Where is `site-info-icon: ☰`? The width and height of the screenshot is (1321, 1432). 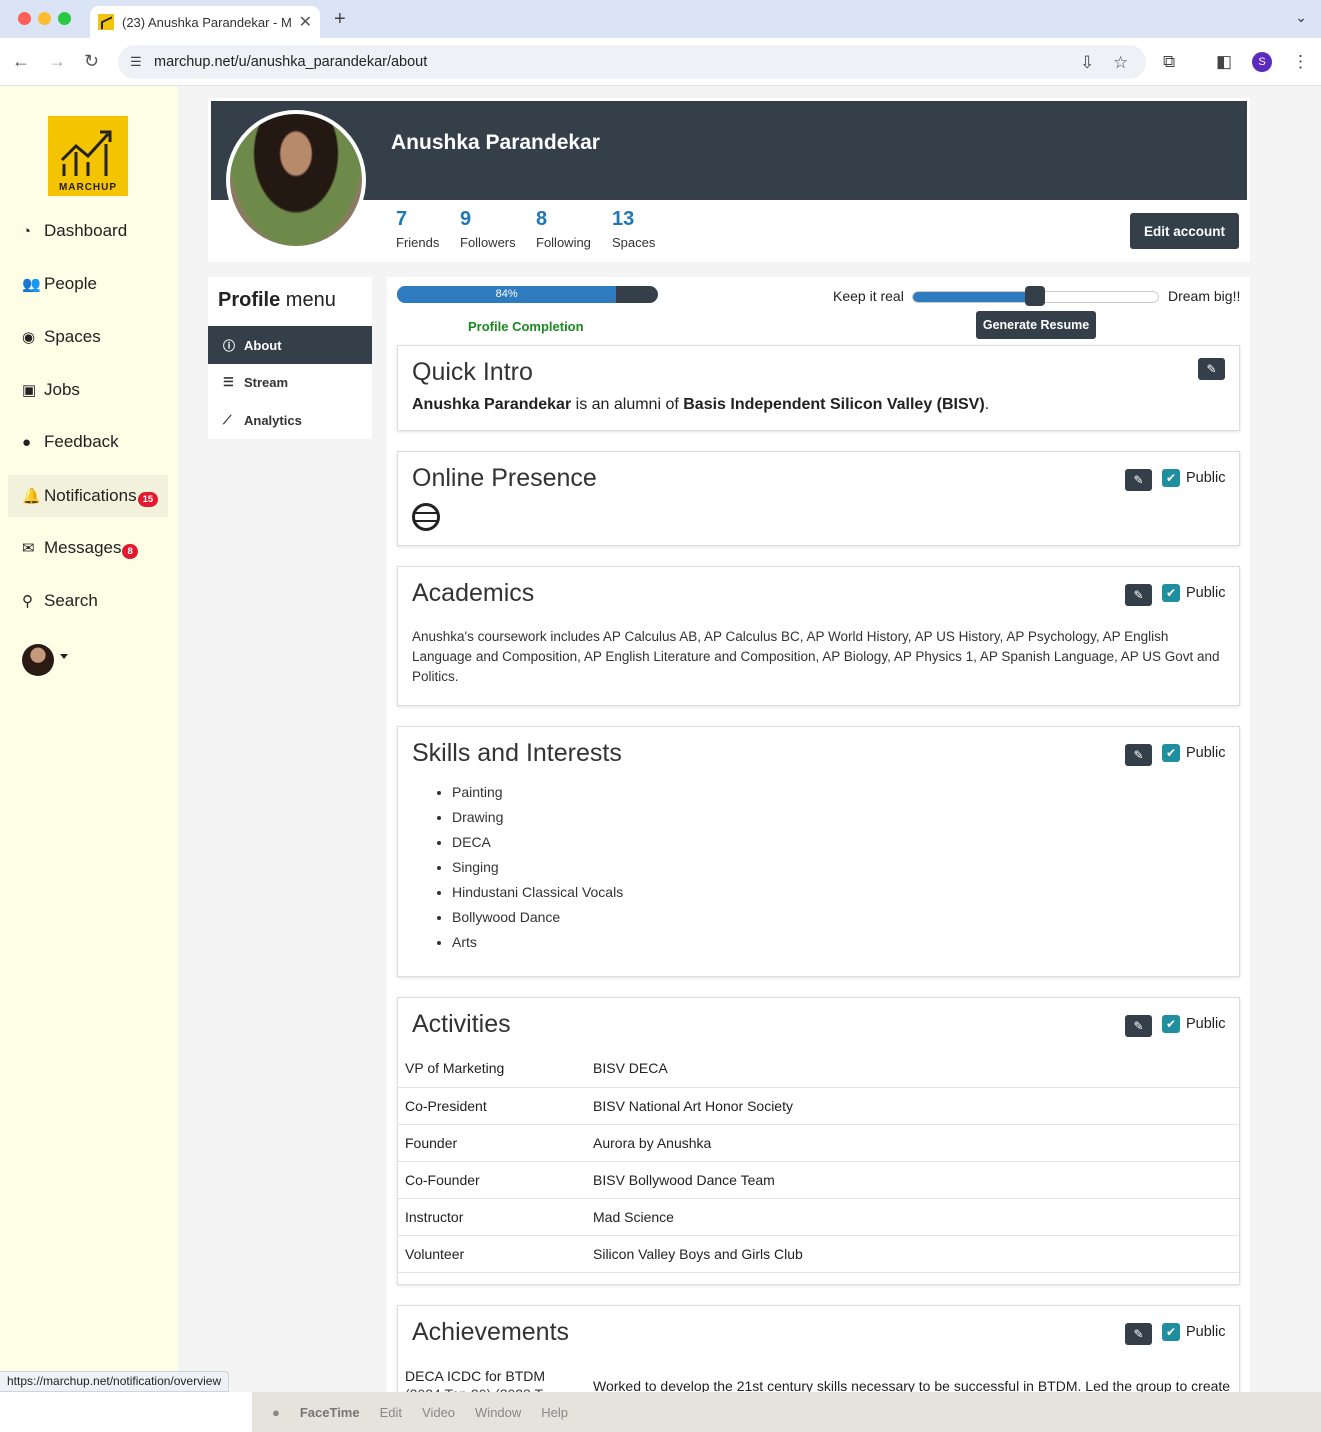
site-info-icon: ☰ is located at coordinates (136, 62).